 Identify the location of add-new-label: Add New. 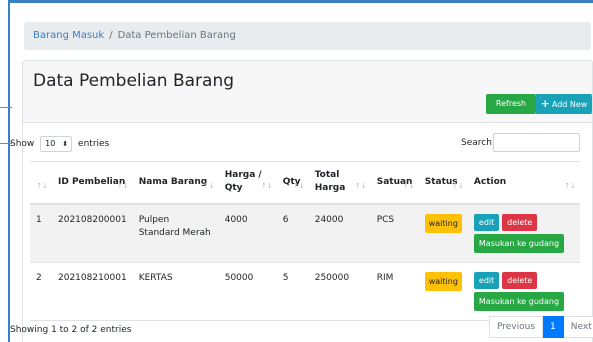
(569, 104).